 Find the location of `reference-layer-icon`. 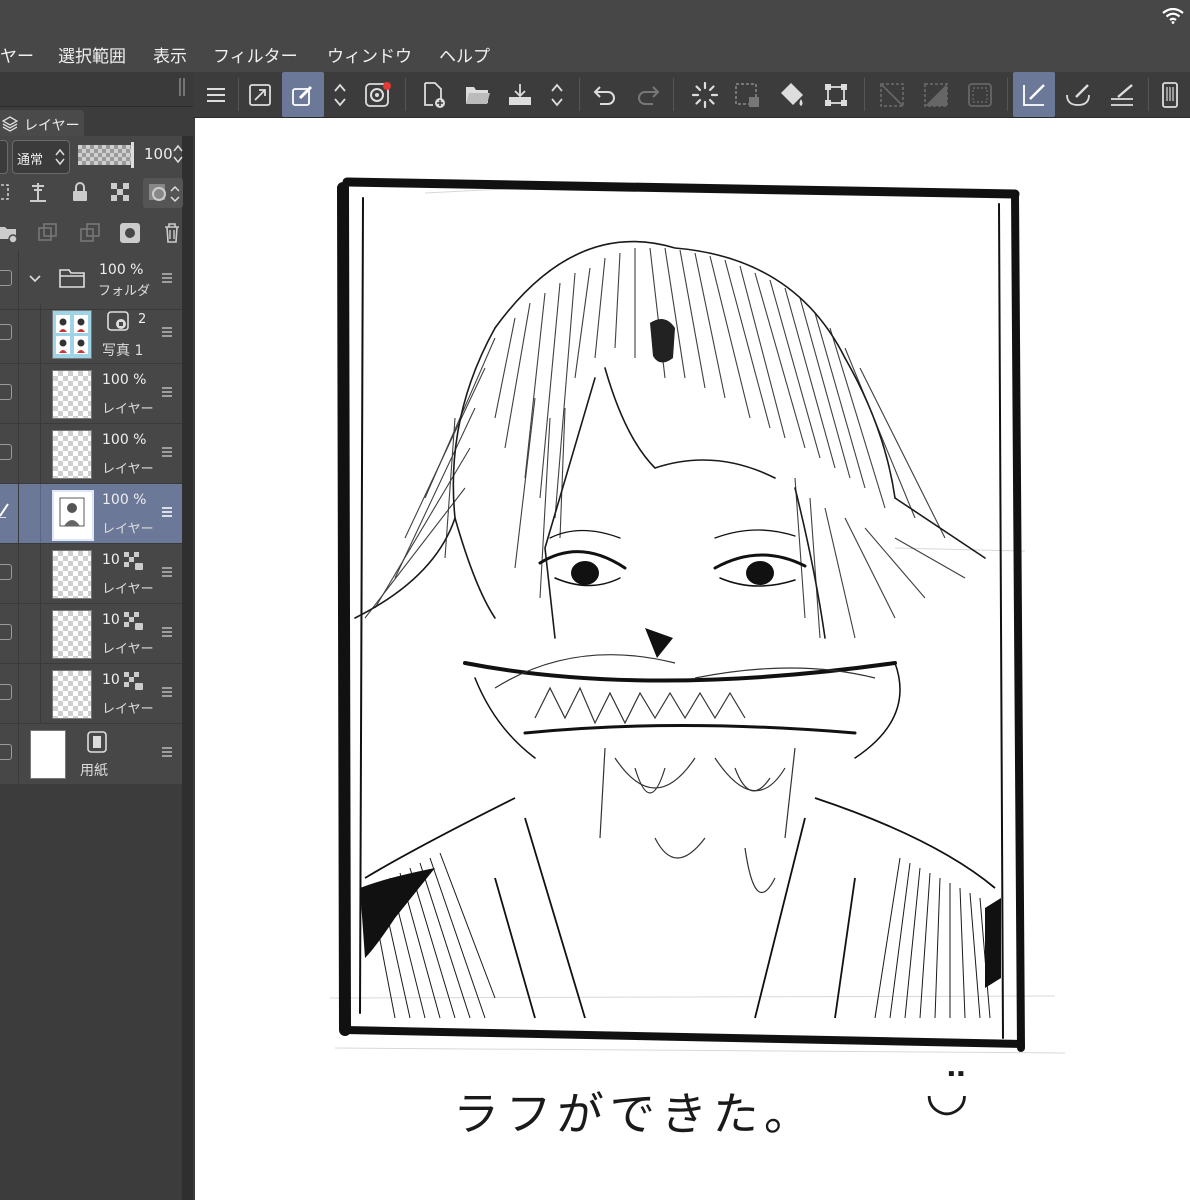

reference-layer-icon is located at coordinates (38, 192).